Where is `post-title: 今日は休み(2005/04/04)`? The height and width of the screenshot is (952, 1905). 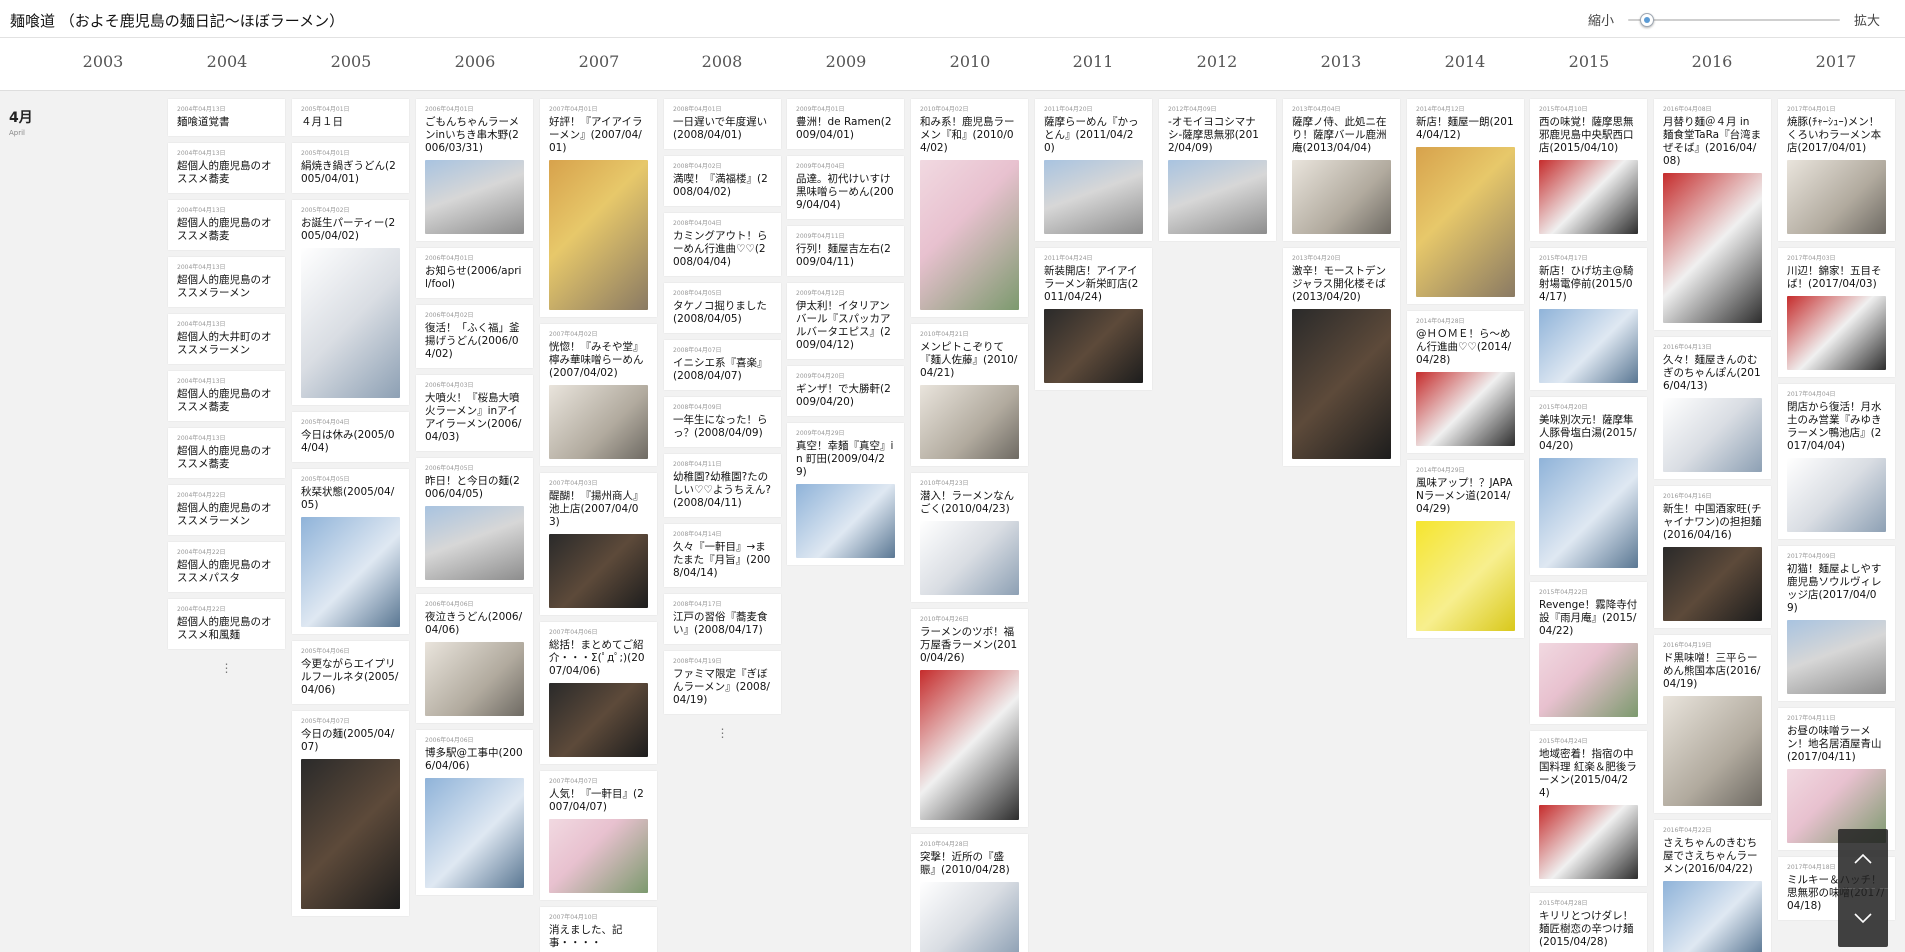
post-title: 今日は休み(2005/04/04) is located at coordinates (350, 442).